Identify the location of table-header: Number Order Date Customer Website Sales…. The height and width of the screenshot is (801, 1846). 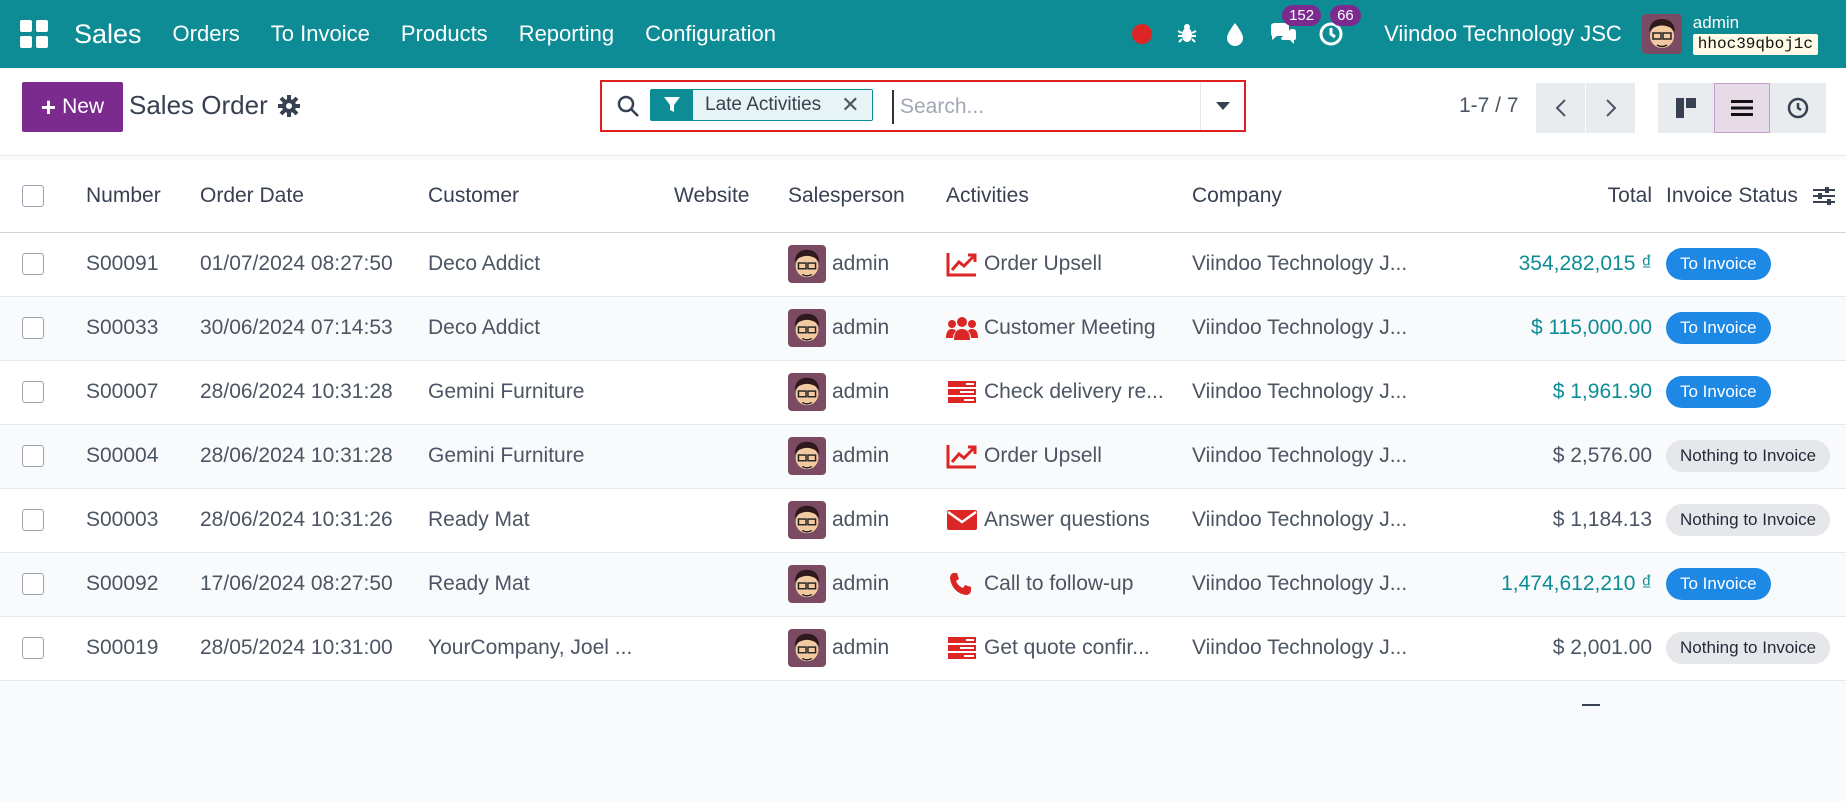
(923, 196).